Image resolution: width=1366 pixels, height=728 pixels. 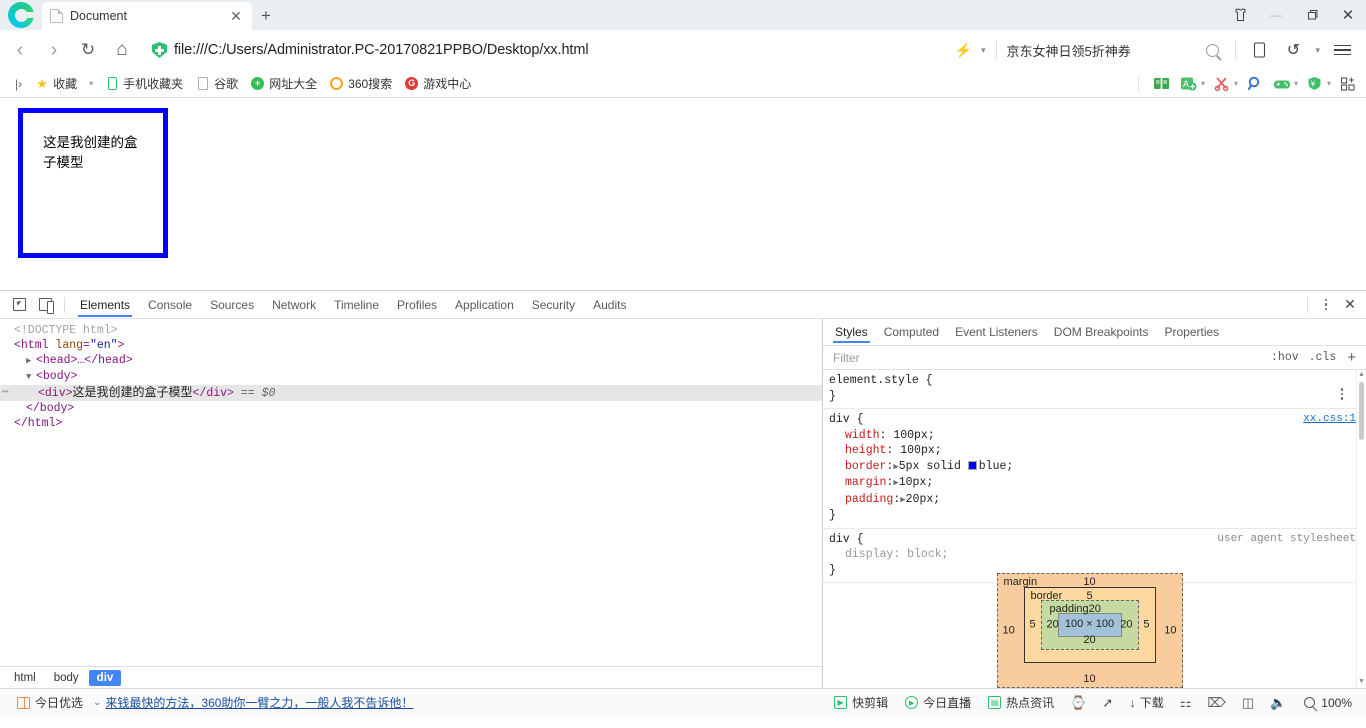 What do you see at coordinates (411, 408) in the screenshot?
I see `dom-line-body-close: </body>` at bounding box center [411, 408].